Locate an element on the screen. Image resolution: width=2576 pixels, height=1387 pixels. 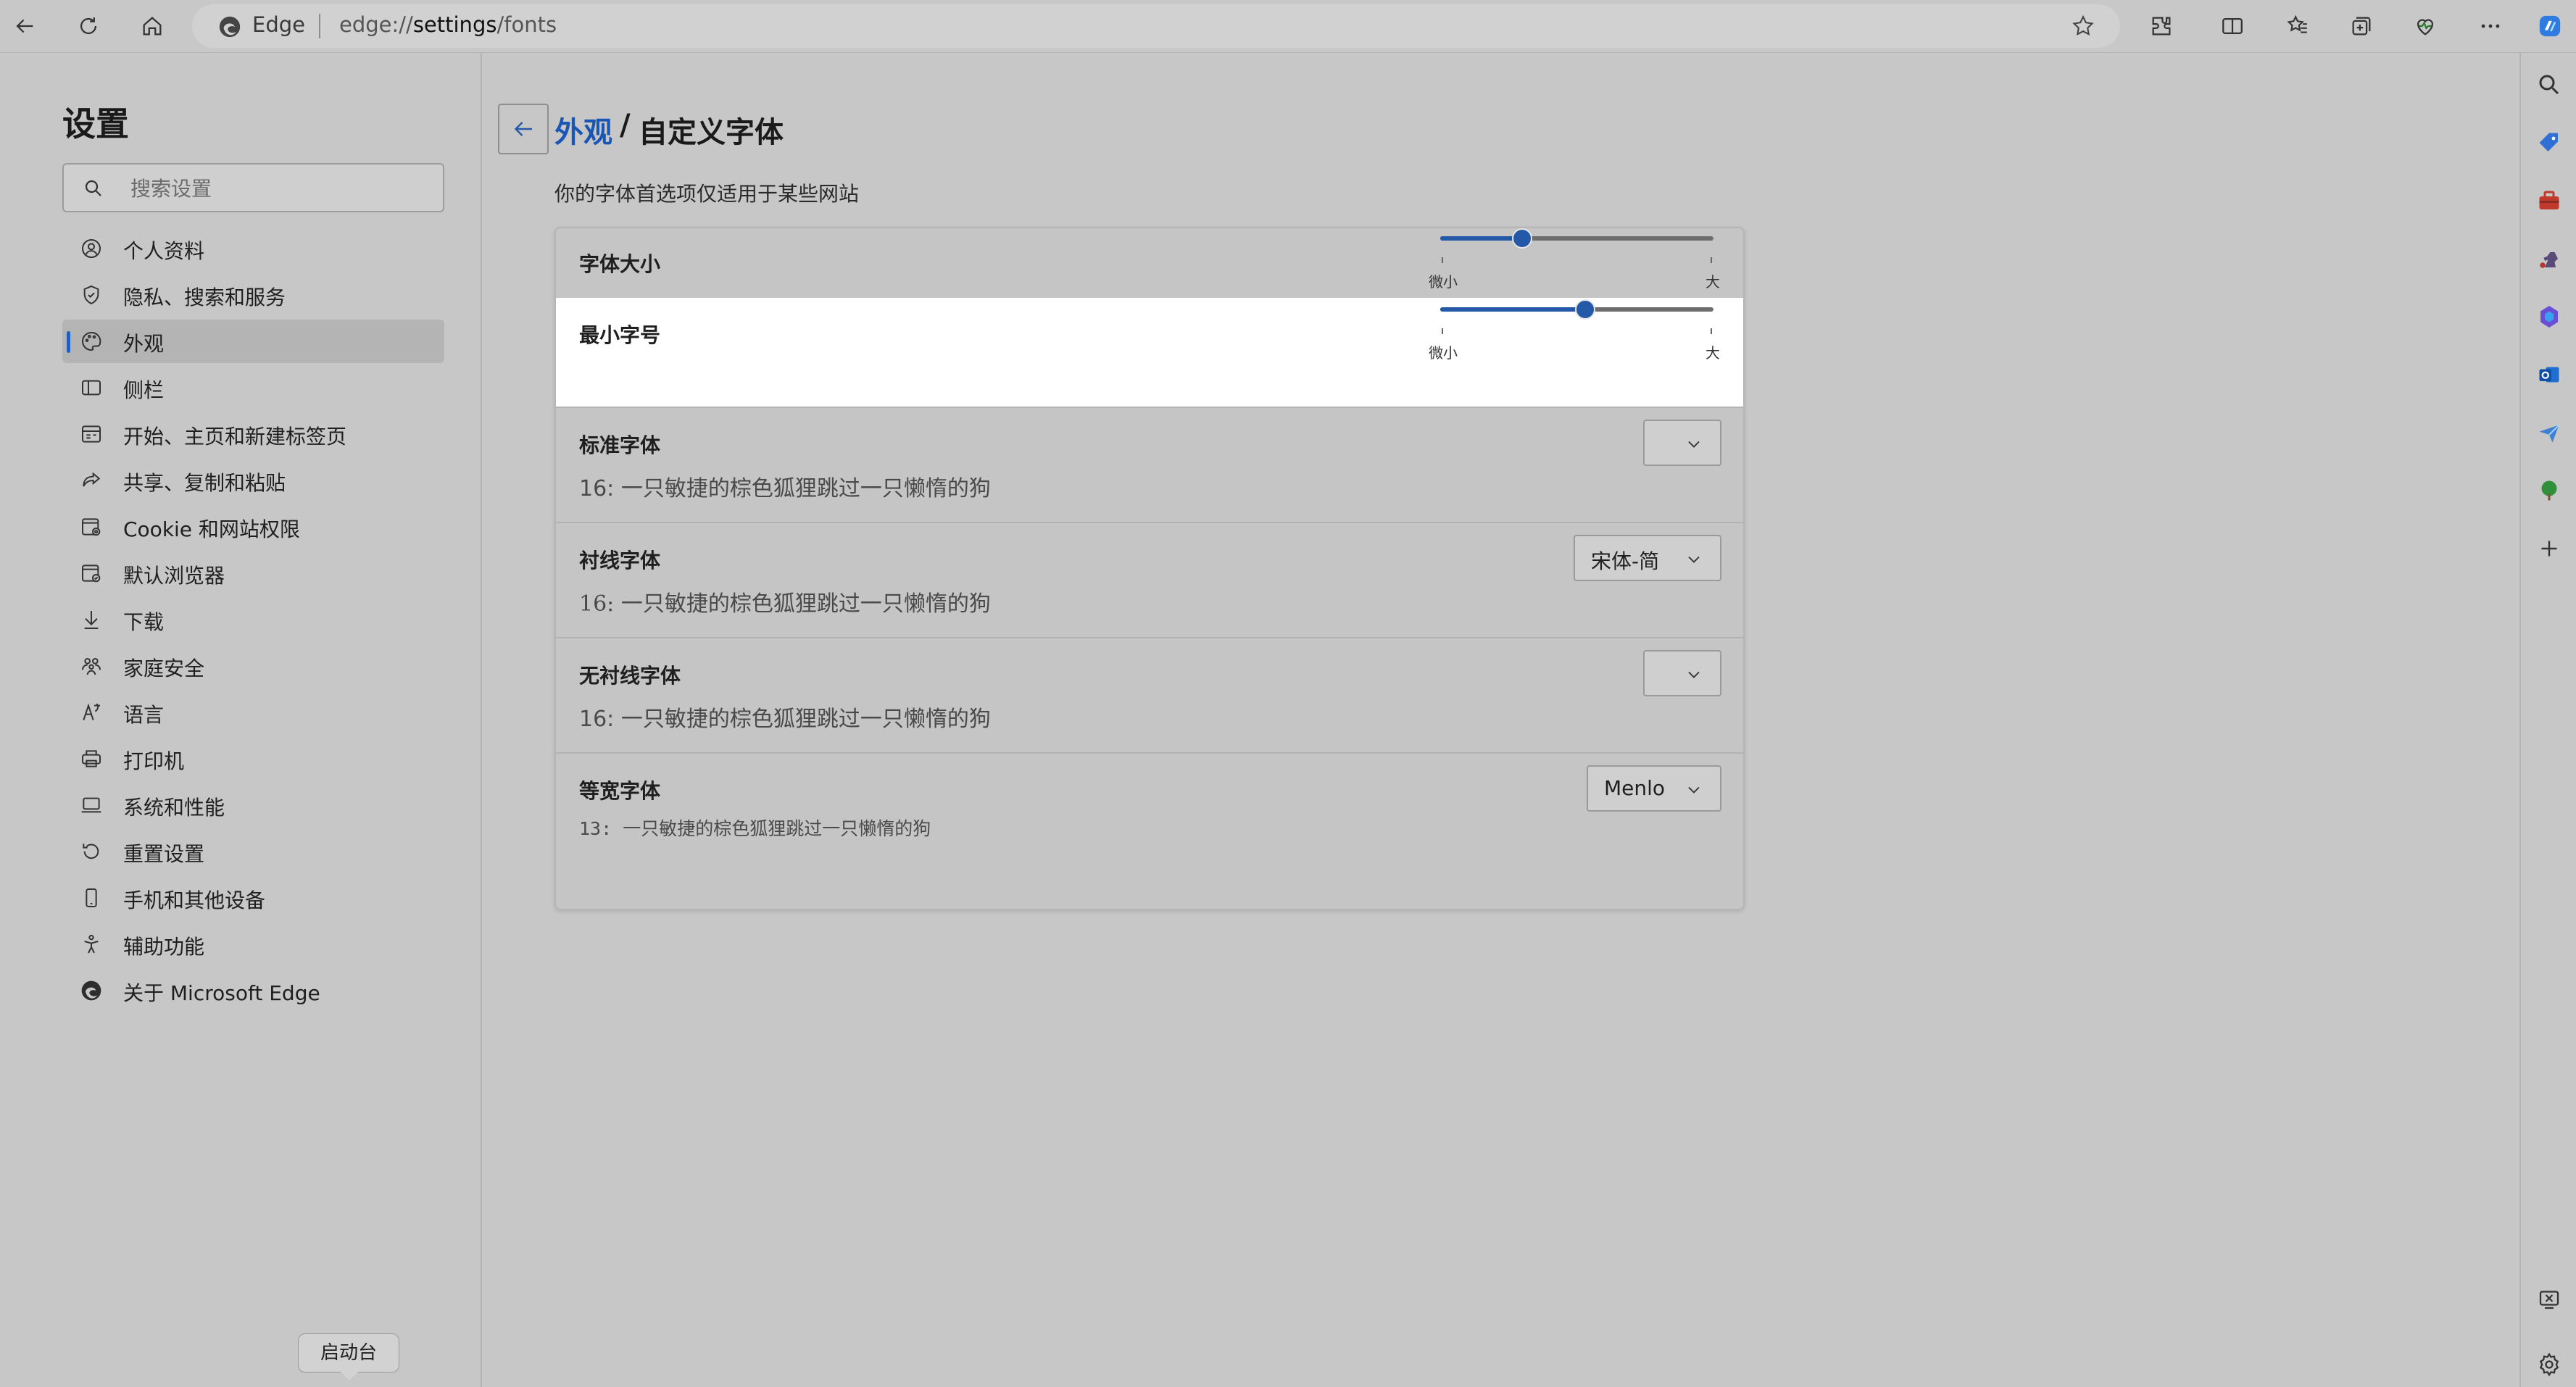
serif-font-dropdown: 宋体-简 is located at coordinates (1647, 558).